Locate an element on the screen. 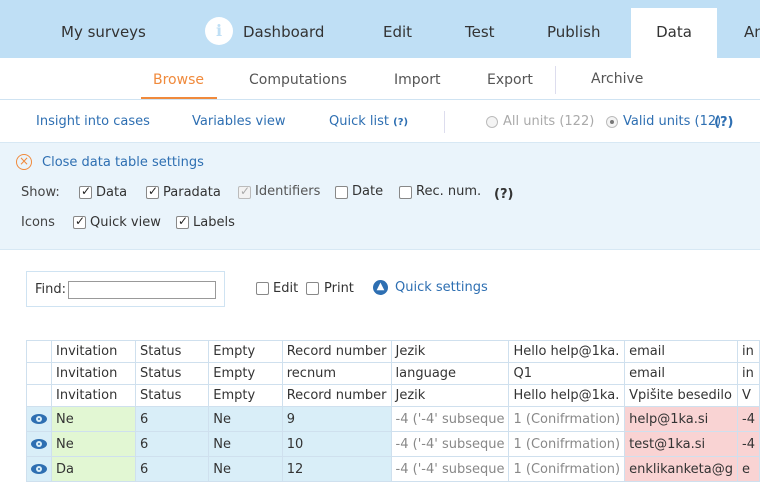 The image size is (760, 482). print-checkbox-label: Print is located at coordinates (339, 288).